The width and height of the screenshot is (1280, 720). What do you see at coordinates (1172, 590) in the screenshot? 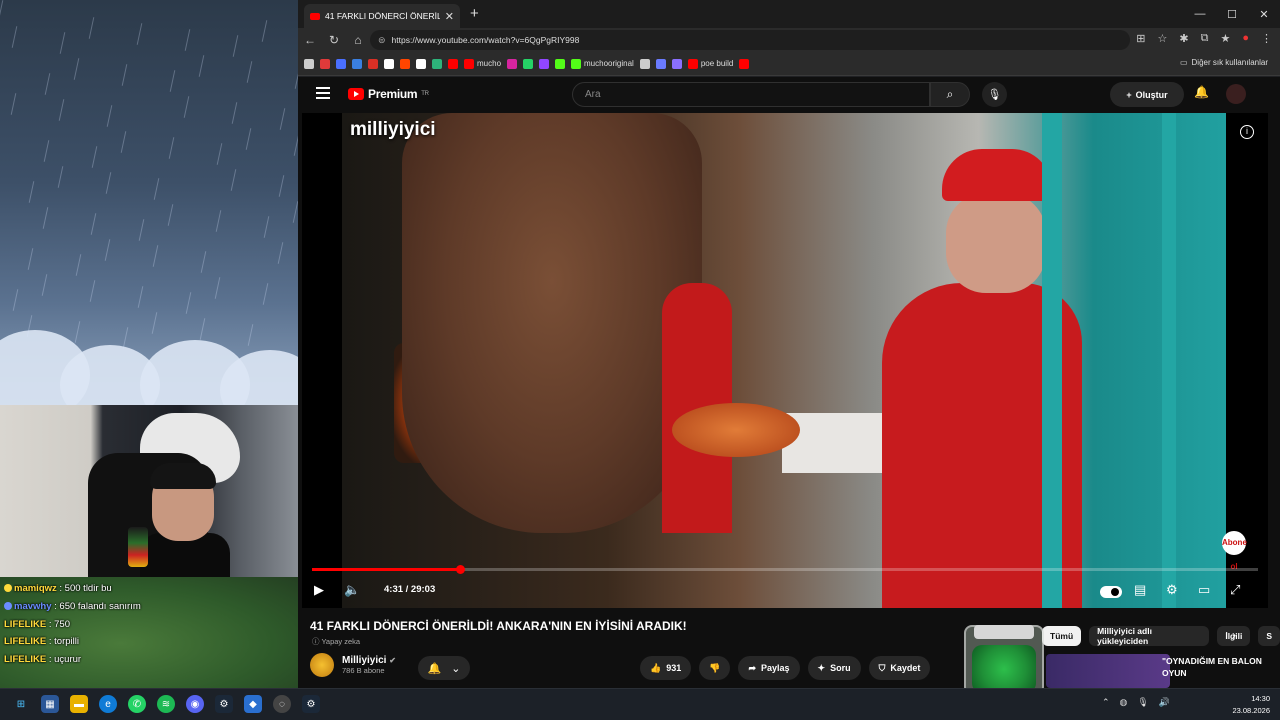
I see `settings-icon: ⚙` at bounding box center [1172, 590].